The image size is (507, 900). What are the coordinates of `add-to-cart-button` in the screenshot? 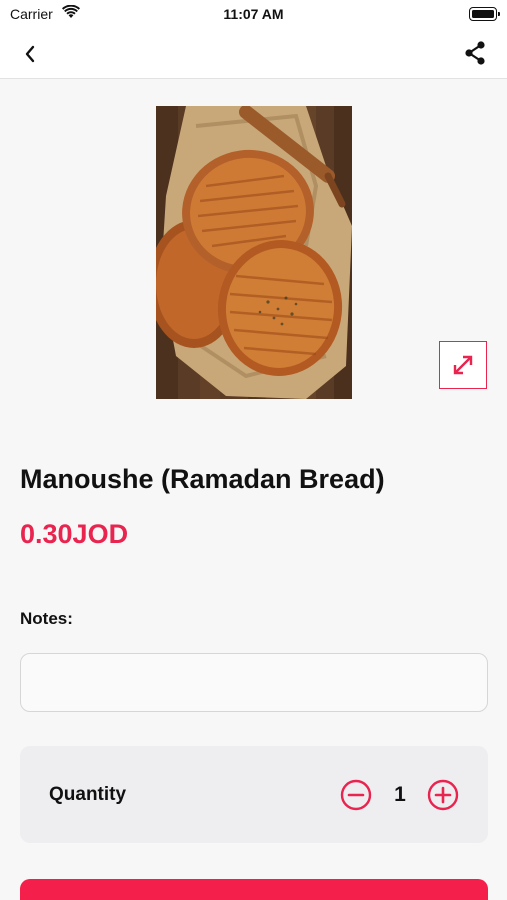 It's located at (254, 889).